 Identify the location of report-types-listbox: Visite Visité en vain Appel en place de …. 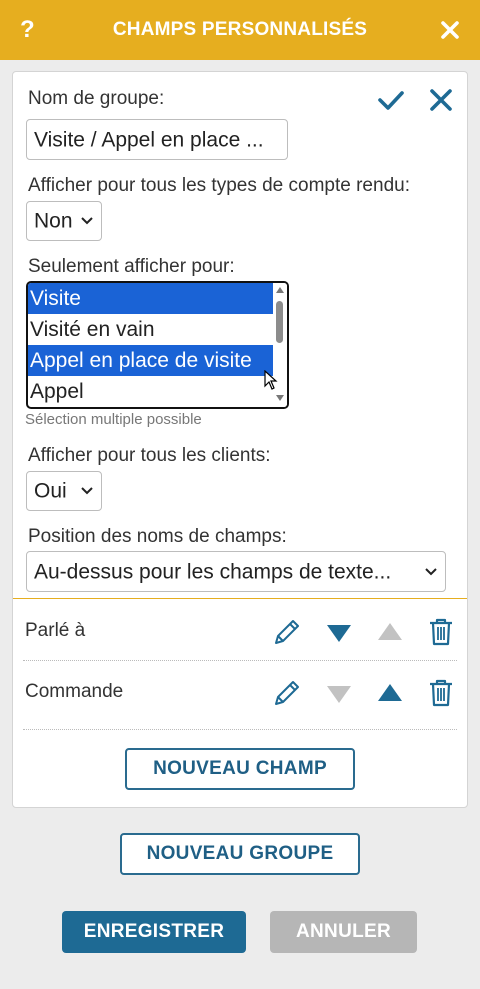
(157, 345).